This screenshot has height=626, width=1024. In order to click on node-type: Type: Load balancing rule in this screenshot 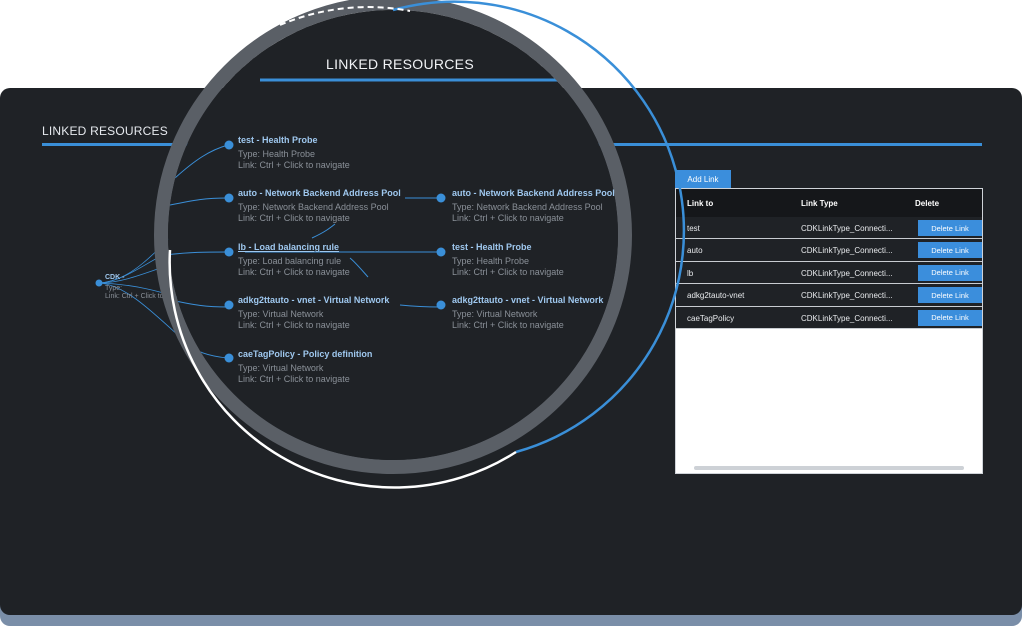, I will do `click(290, 261)`.